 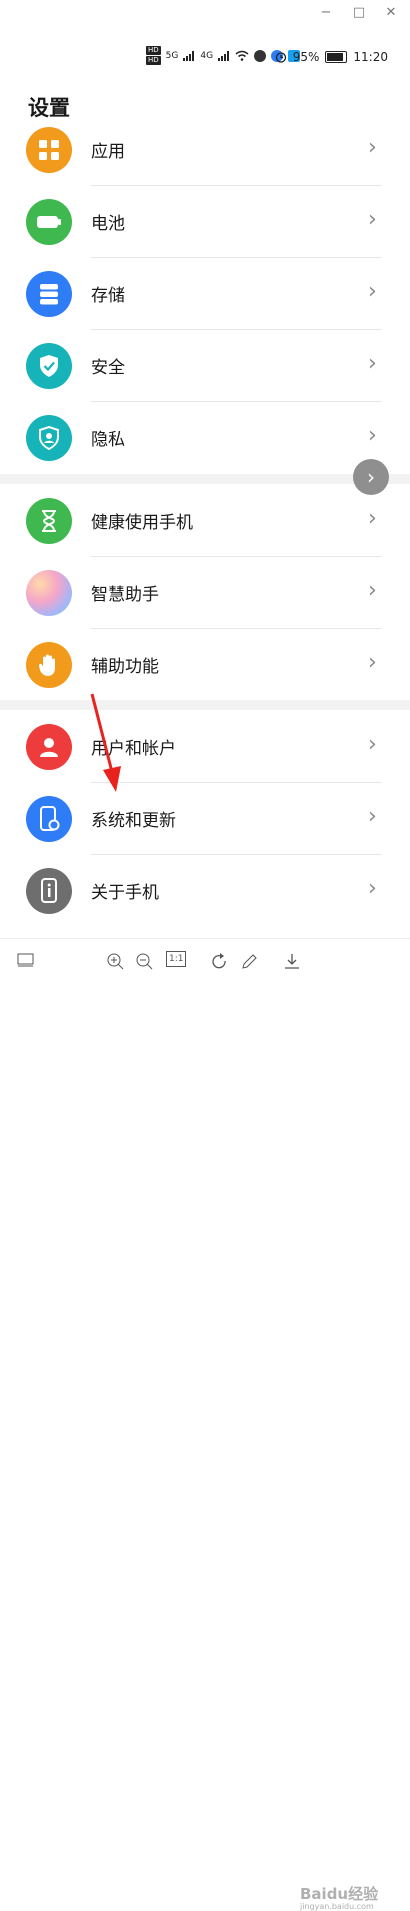 I want to click on settings-item-label: 系统和更新, so click(x=133, y=821).